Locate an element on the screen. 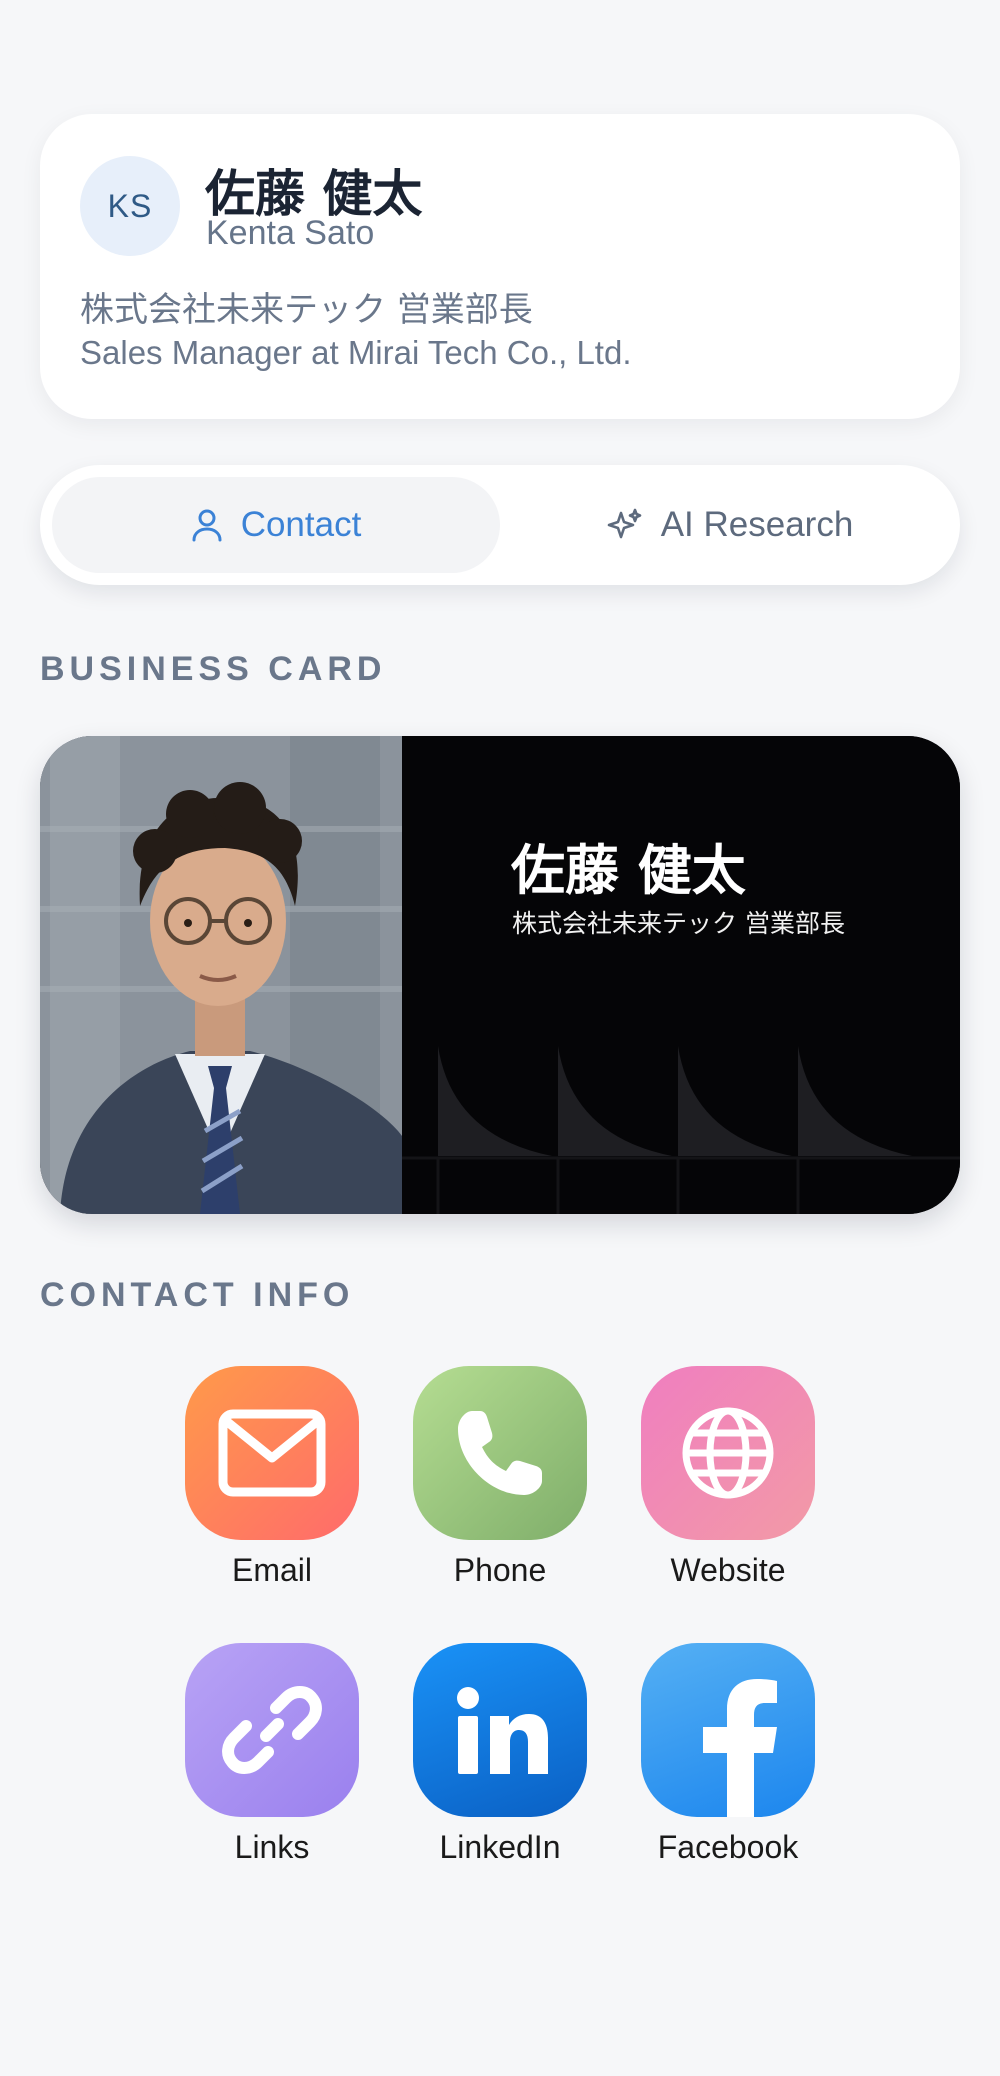 Image resolution: width=1000 pixels, height=2076 pixels. contact-facebook-label: Facebook is located at coordinates (728, 1847).